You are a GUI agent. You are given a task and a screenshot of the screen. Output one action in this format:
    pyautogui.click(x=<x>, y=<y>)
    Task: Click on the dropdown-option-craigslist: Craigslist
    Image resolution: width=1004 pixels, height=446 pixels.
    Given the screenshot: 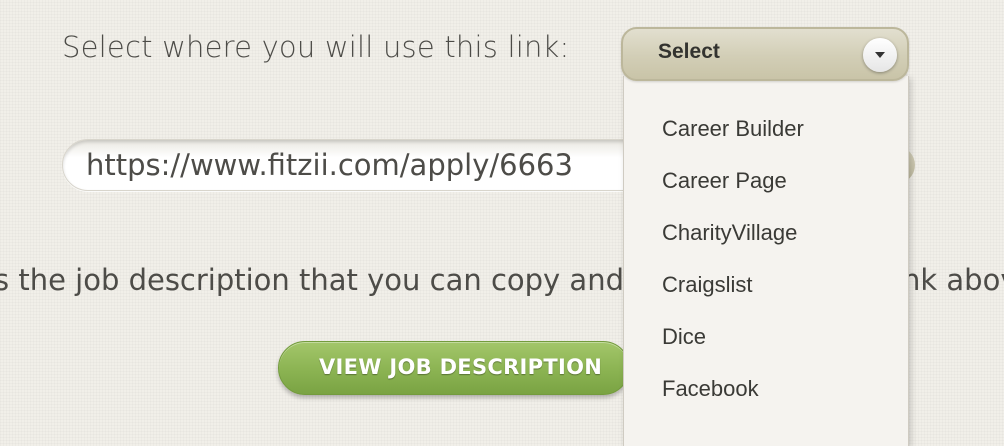 What is the action you would take?
    pyautogui.click(x=733, y=298)
    